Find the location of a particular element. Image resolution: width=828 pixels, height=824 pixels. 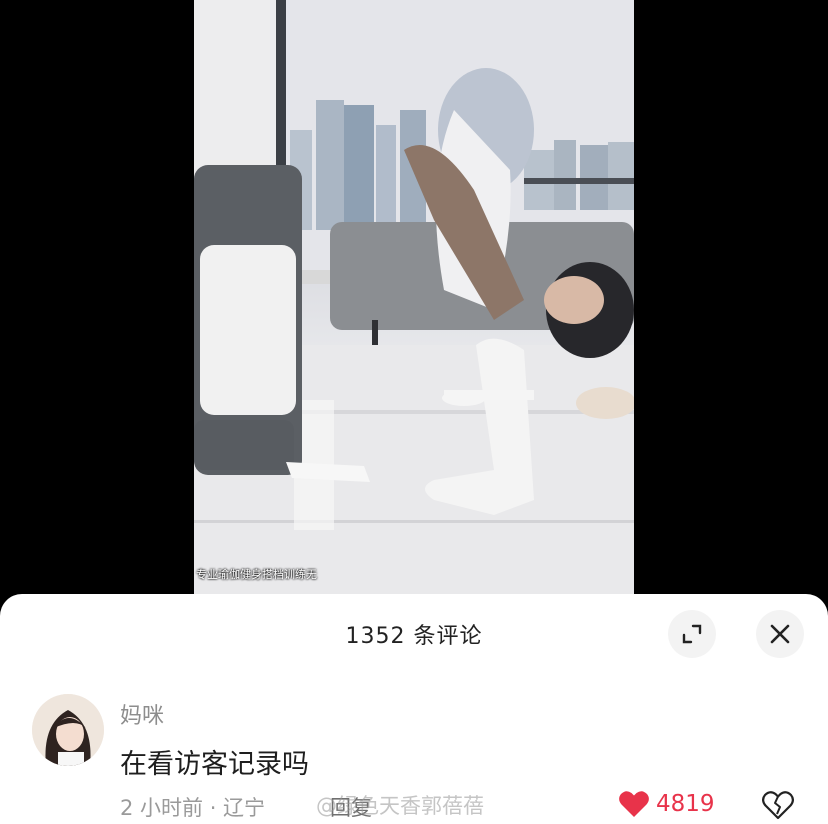

like-count: 4819 is located at coordinates (685, 804).